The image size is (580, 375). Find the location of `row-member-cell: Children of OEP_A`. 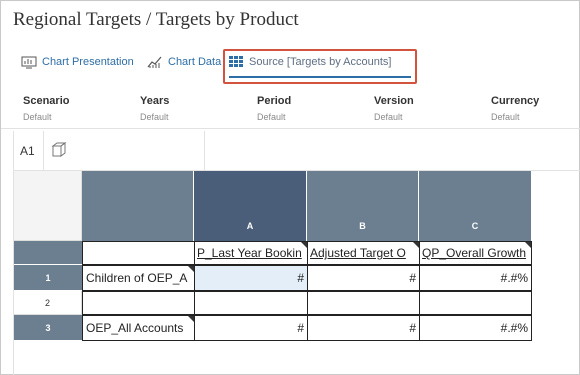

row-member-cell: Children of OEP_A is located at coordinates (138, 278).